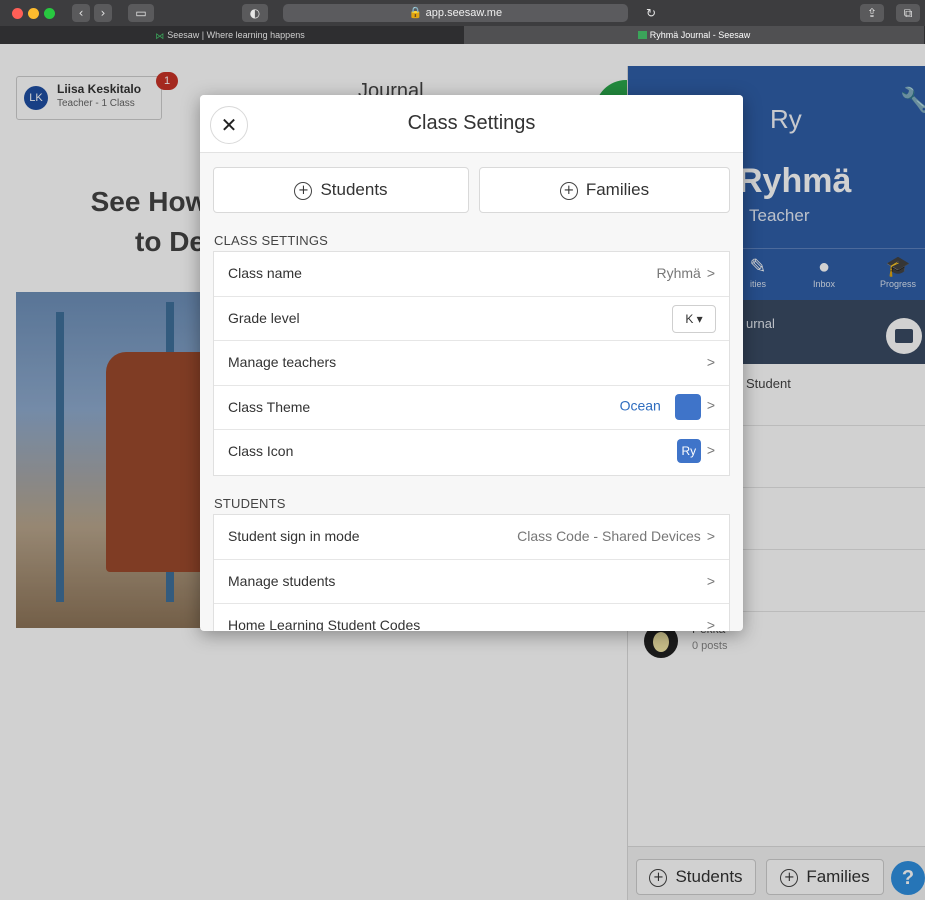 This screenshot has height=900, width=925. What do you see at coordinates (354, 189) in the screenshot?
I see `button-label: Students` at bounding box center [354, 189].